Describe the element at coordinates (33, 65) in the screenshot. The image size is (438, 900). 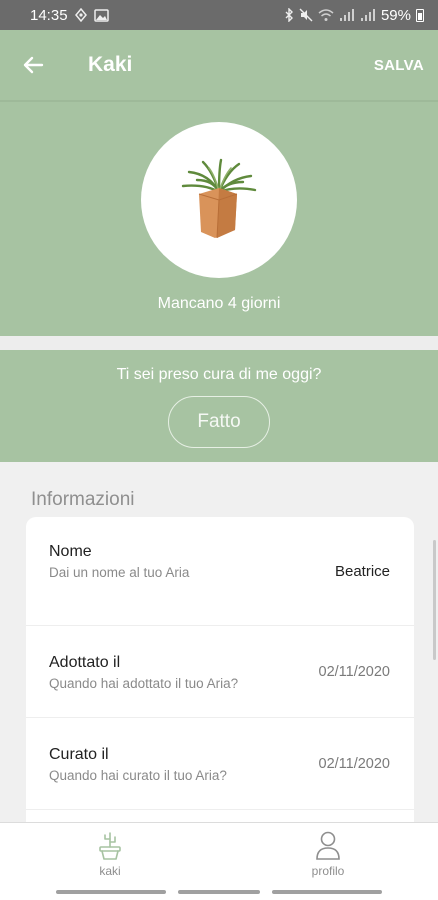
I see `back-arrow-icon` at that location.